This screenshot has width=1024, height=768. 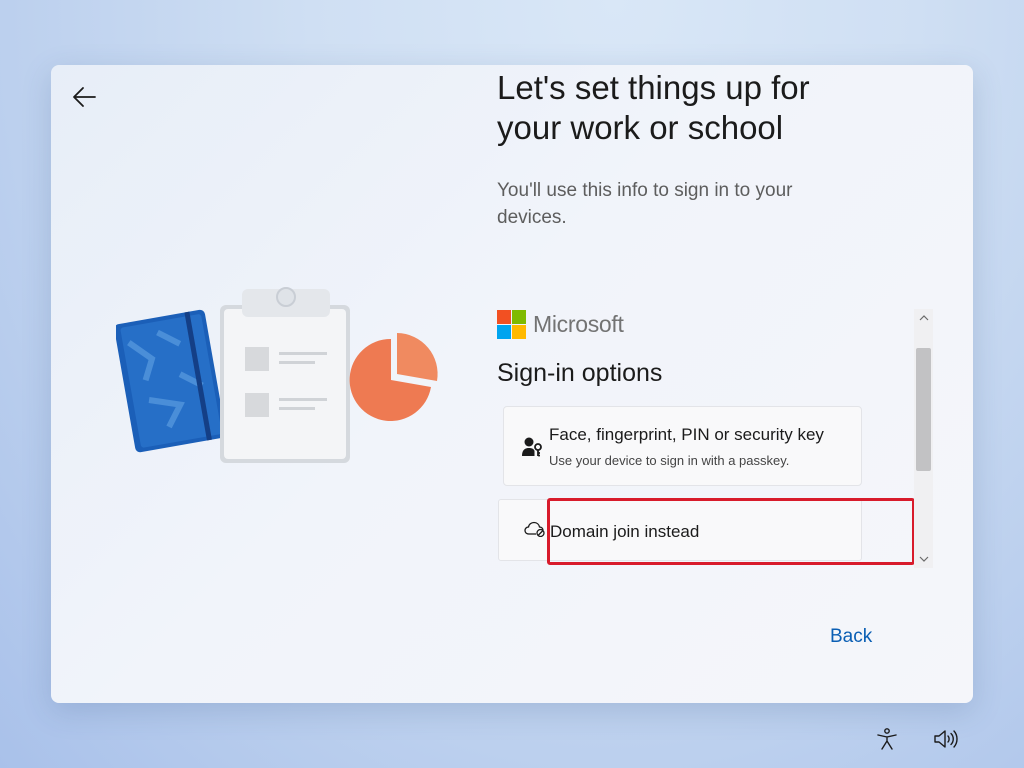 I want to click on volume-icon, so click(x=946, y=739).